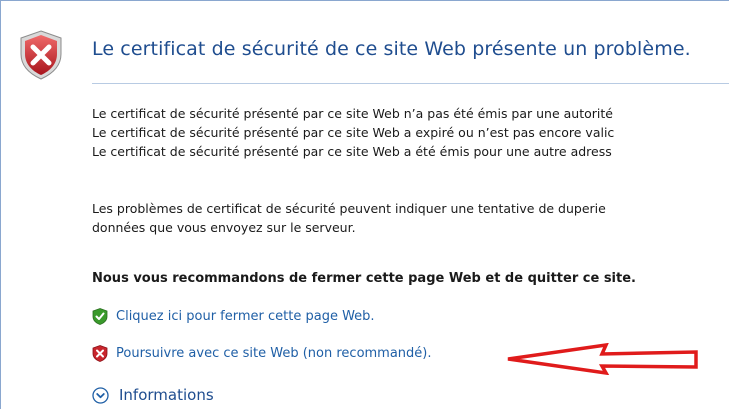 Image resolution: width=729 pixels, height=409 pixels. I want to click on shield-ok-icon, so click(100, 316).